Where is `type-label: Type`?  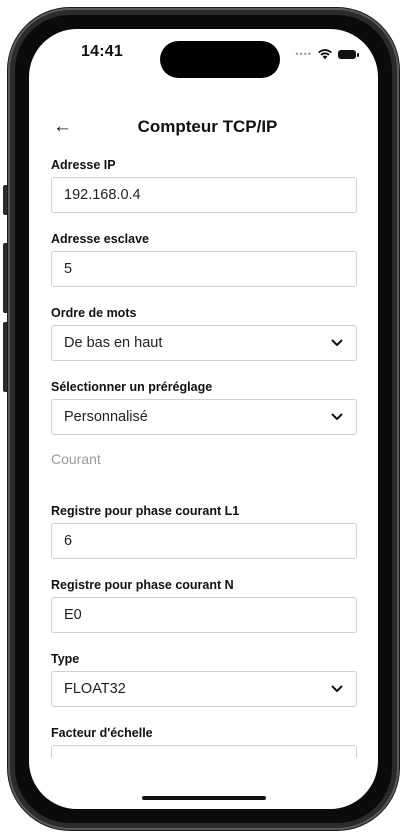
type-label: Type is located at coordinates (65, 659).